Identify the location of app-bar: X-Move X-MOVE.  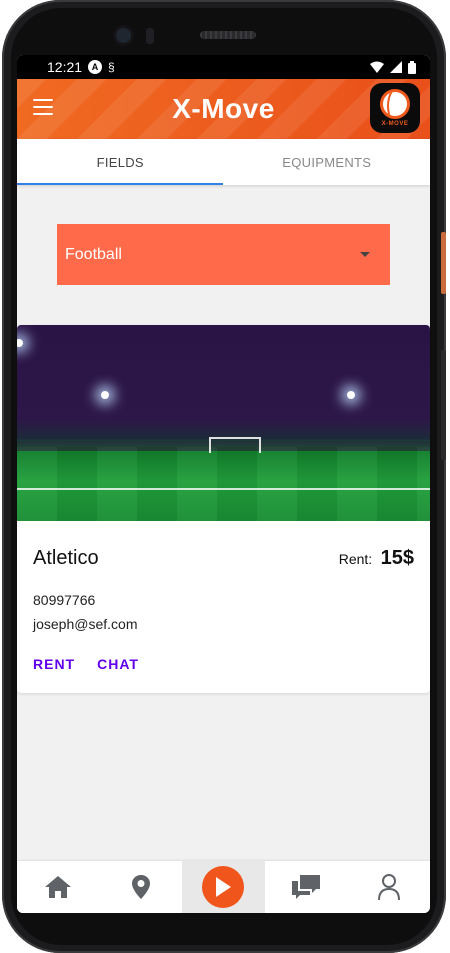
(223, 109).